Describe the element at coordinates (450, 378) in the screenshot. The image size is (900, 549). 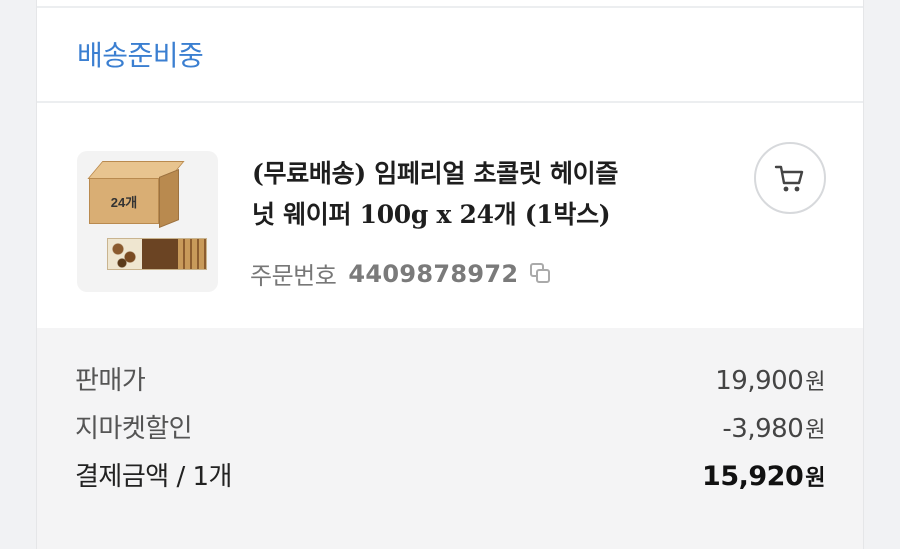
I see `summary-row-sale-price: 판매가 19,900원` at that location.